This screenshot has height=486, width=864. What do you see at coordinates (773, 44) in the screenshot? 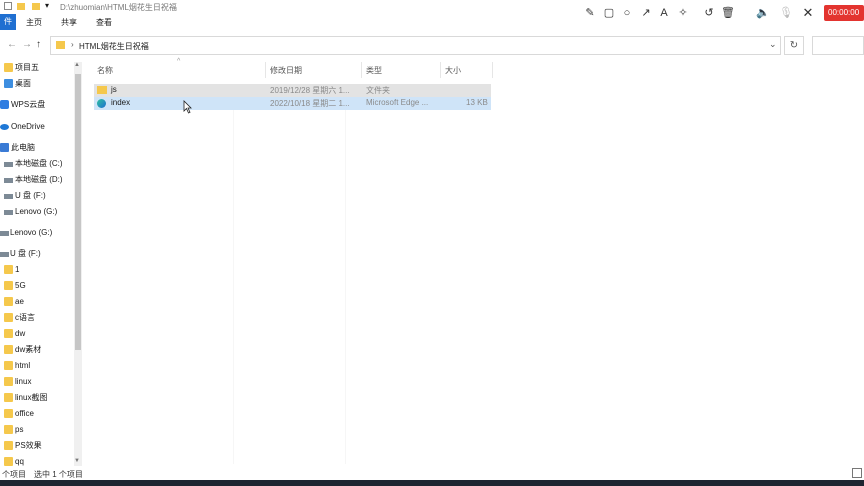
I see `address-history-dropdown-icon: ⌄` at bounding box center [773, 44].